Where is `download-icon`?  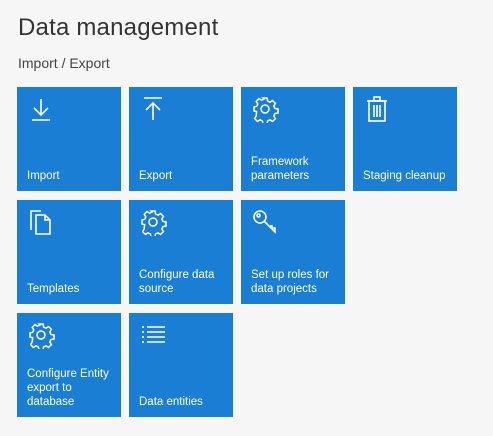 download-icon is located at coordinates (41, 109).